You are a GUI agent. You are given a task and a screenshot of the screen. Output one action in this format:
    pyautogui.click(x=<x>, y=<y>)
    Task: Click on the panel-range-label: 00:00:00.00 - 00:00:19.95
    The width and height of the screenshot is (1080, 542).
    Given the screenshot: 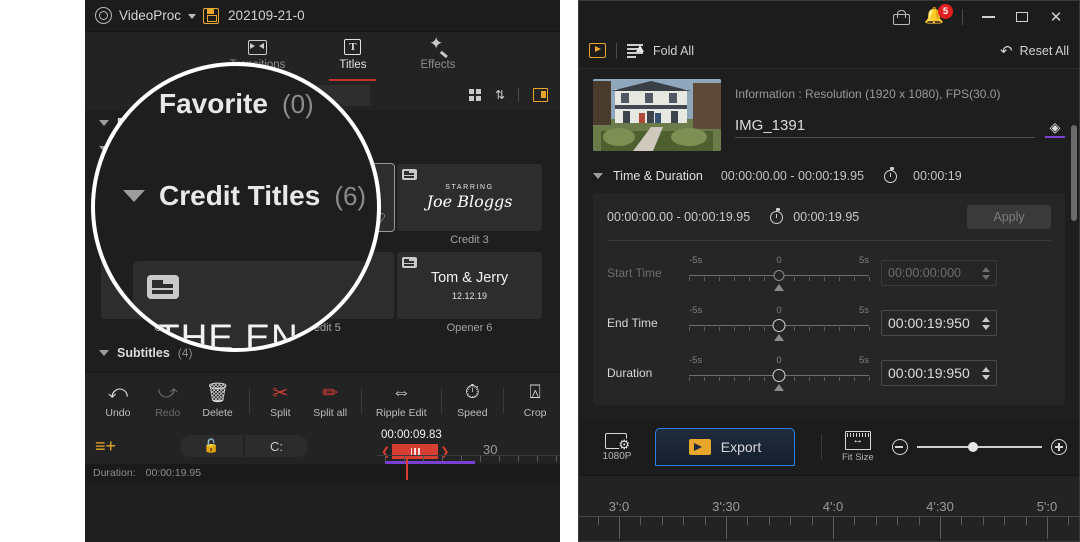 What is the action you would take?
    pyautogui.click(x=679, y=217)
    